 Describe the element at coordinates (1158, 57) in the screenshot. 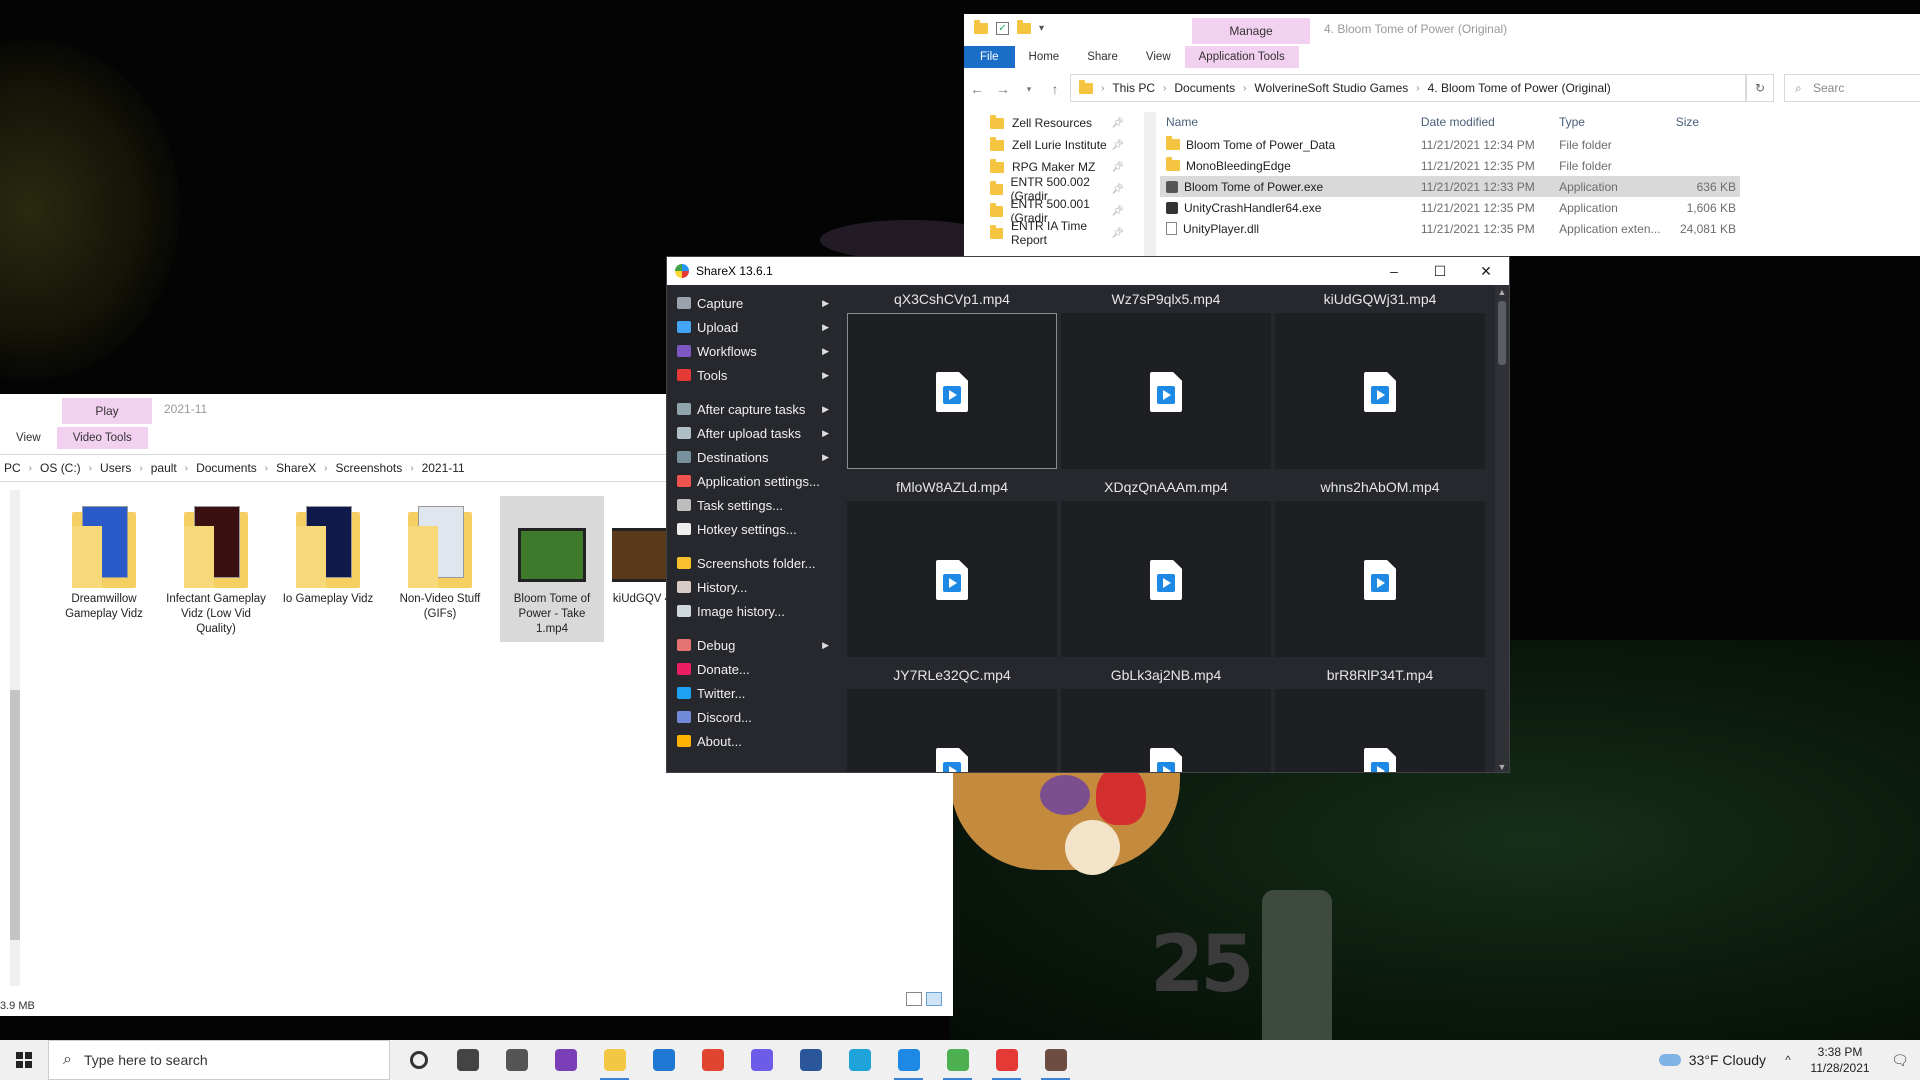

I see `tab-view: View` at that location.